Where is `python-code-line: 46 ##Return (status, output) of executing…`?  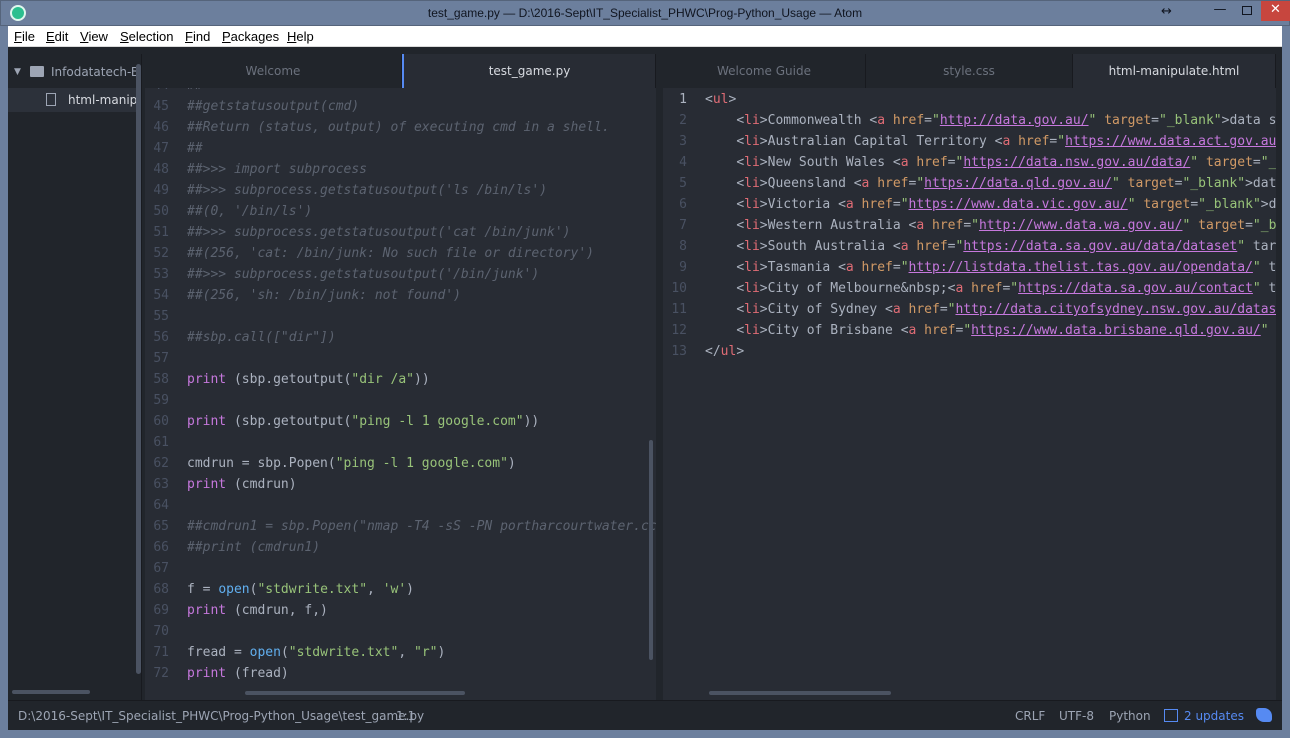
python-code-line: 46 ##Return (status, output) of executing… is located at coordinates (377, 127).